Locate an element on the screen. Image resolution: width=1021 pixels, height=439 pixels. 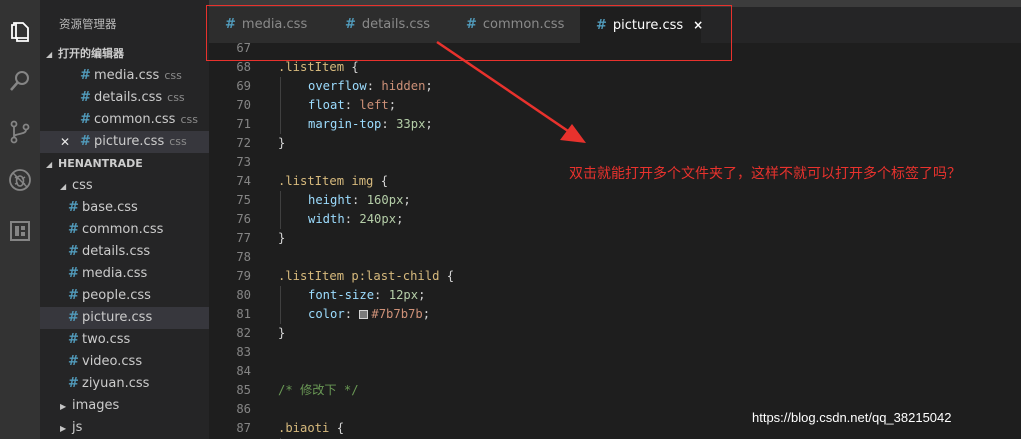
annotation-text: 双击就能打开多个文件夹了，这样不就可以打开多个标签了吗？ is located at coordinates (765, 174).